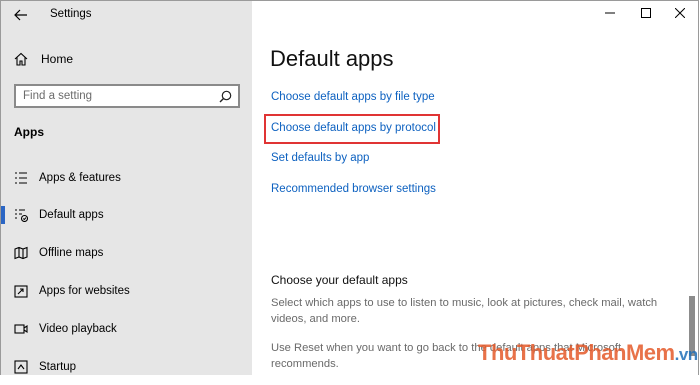 This screenshot has height=385, width=700. I want to click on default-apps-icon, so click(21, 215).